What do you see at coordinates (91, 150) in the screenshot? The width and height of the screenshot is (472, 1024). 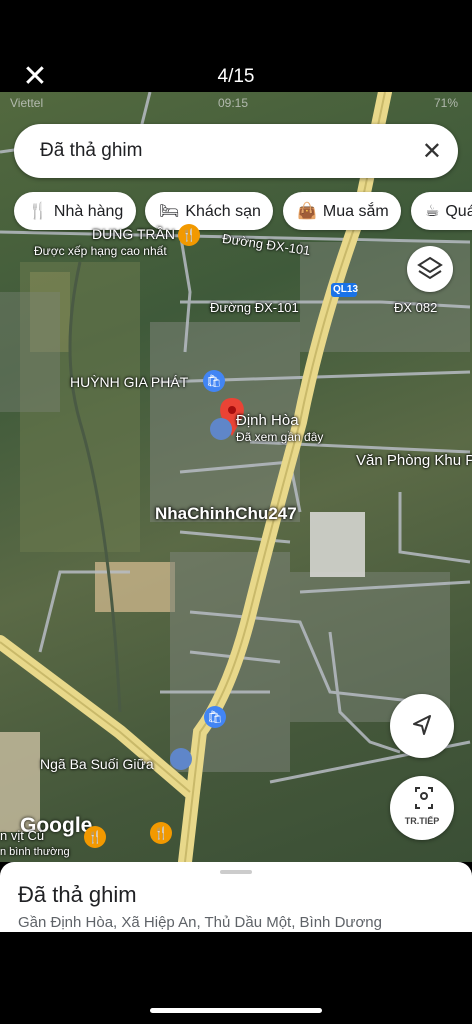 I see `search-query: Đã thả ghim` at bounding box center [91, 150].